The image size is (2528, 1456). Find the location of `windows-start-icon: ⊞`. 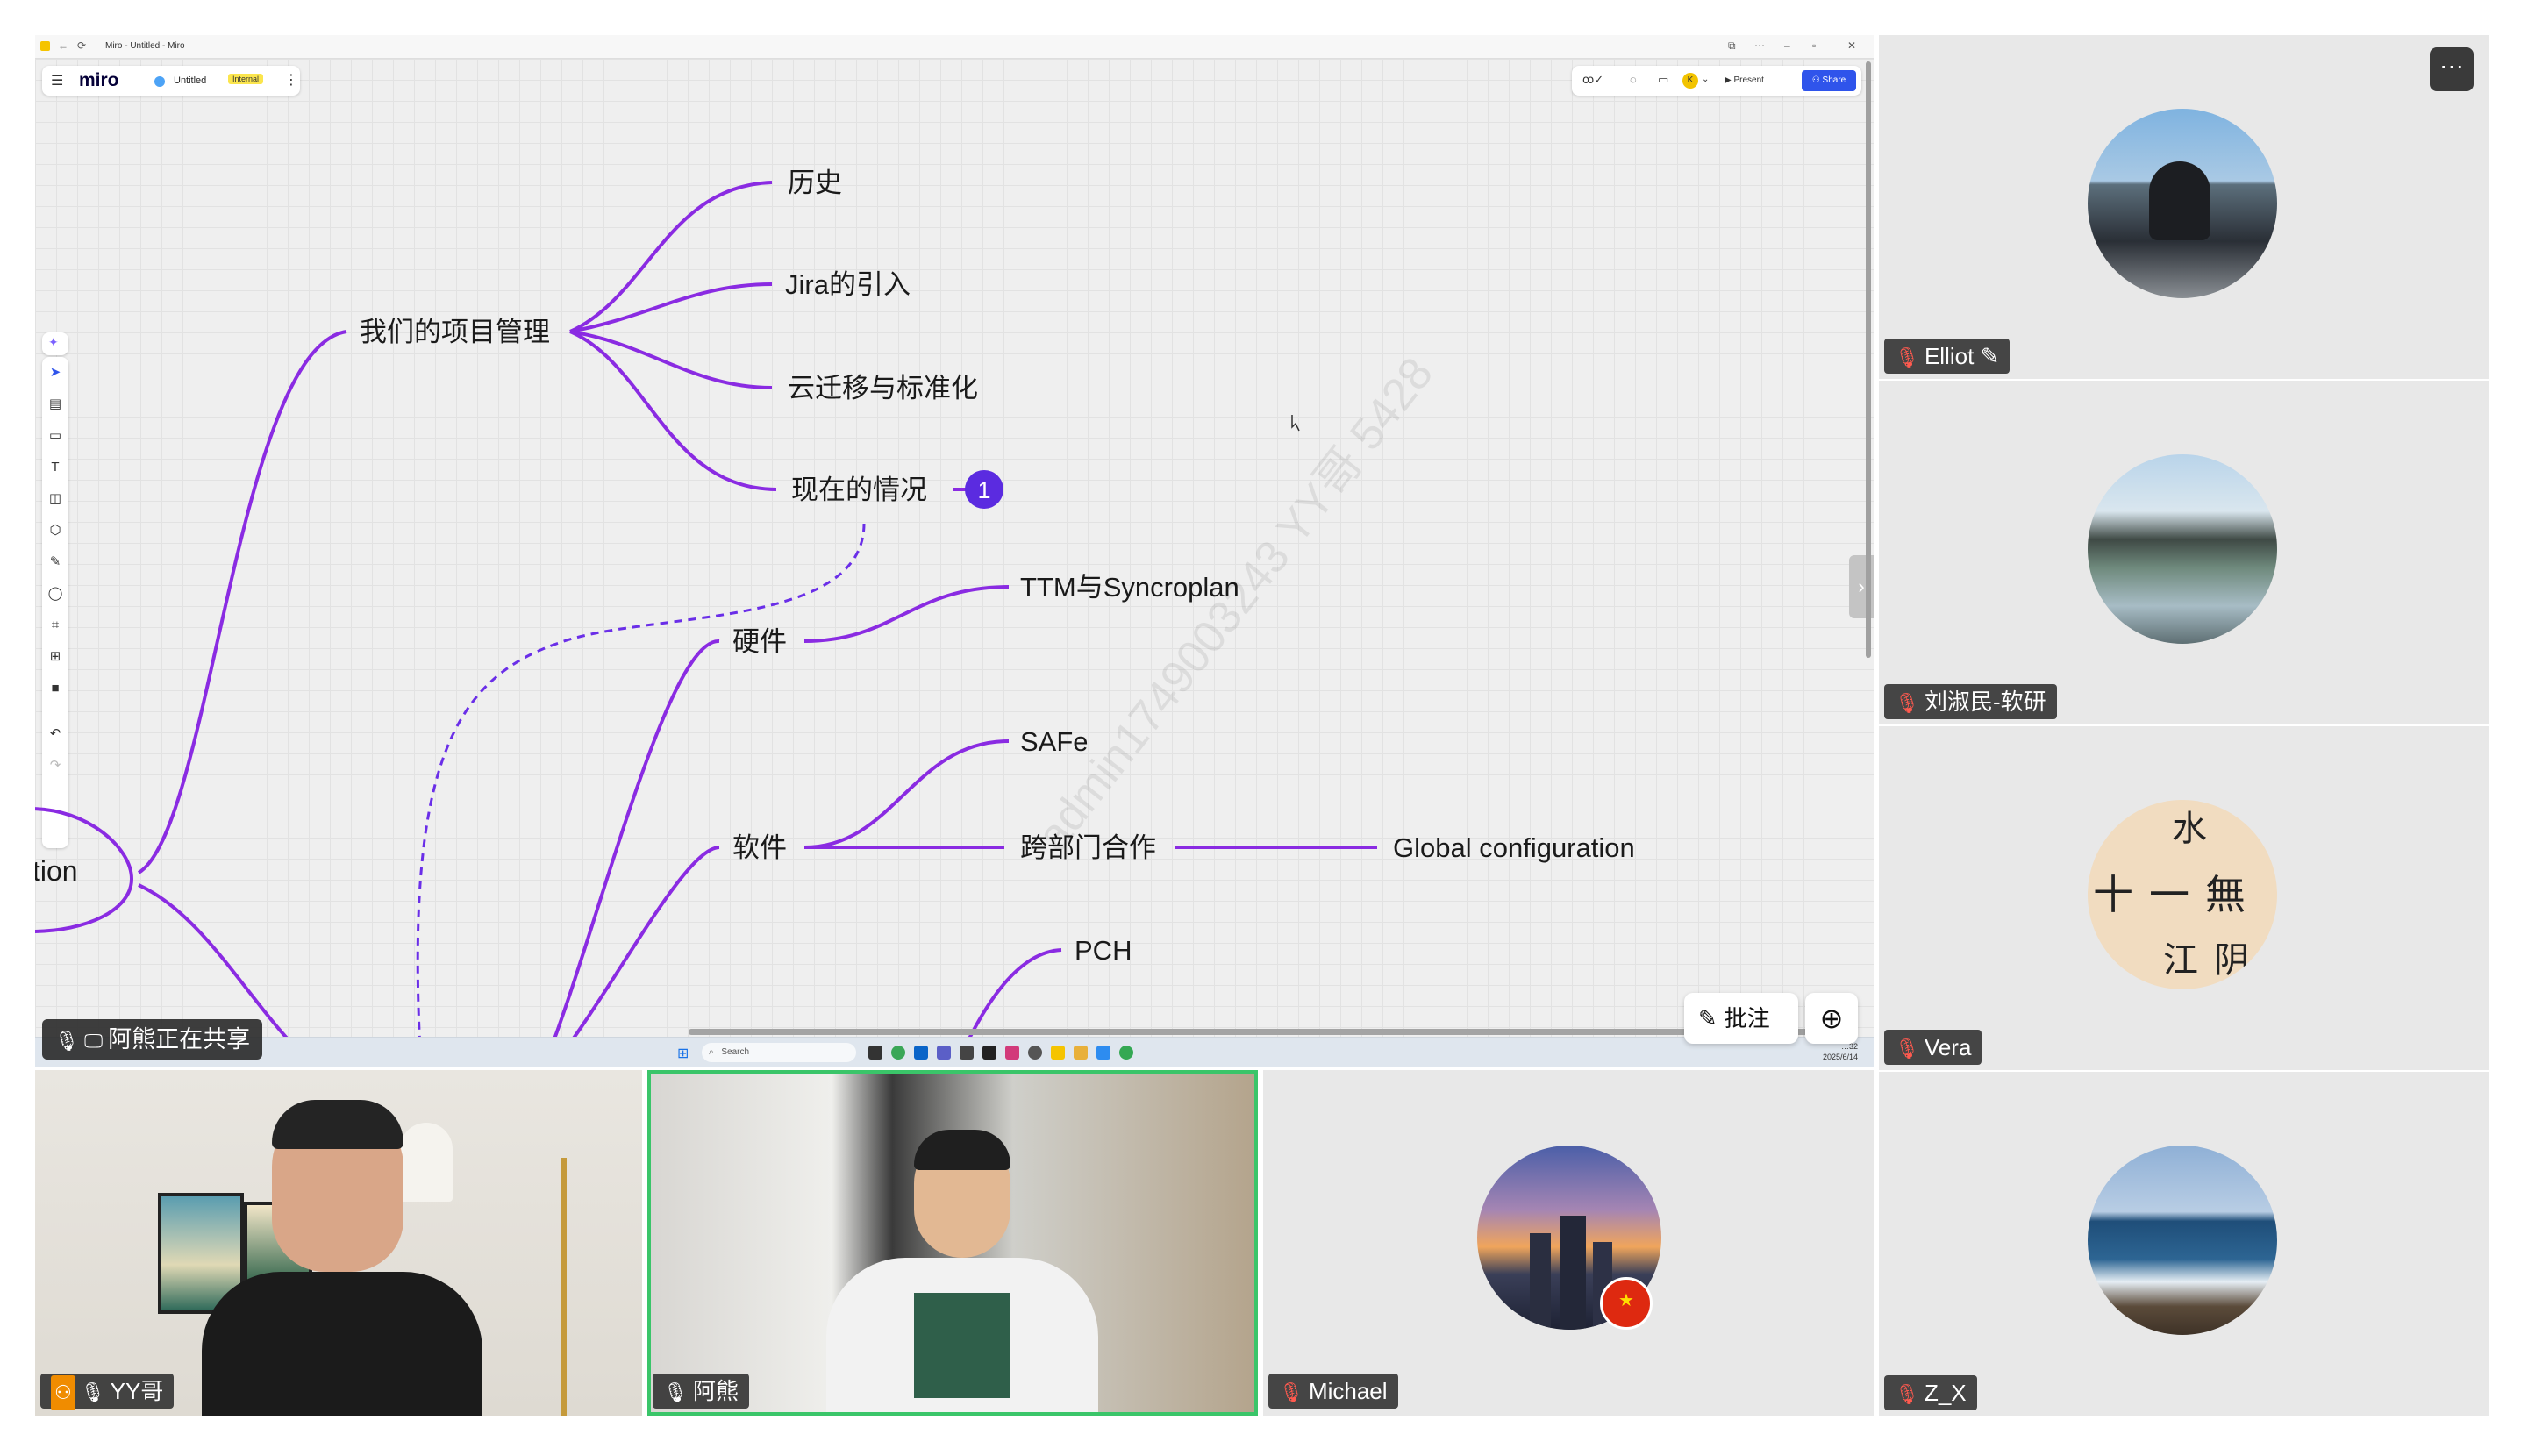

windows-start-icon: ⊞ is located at coordinates (683, 1053).